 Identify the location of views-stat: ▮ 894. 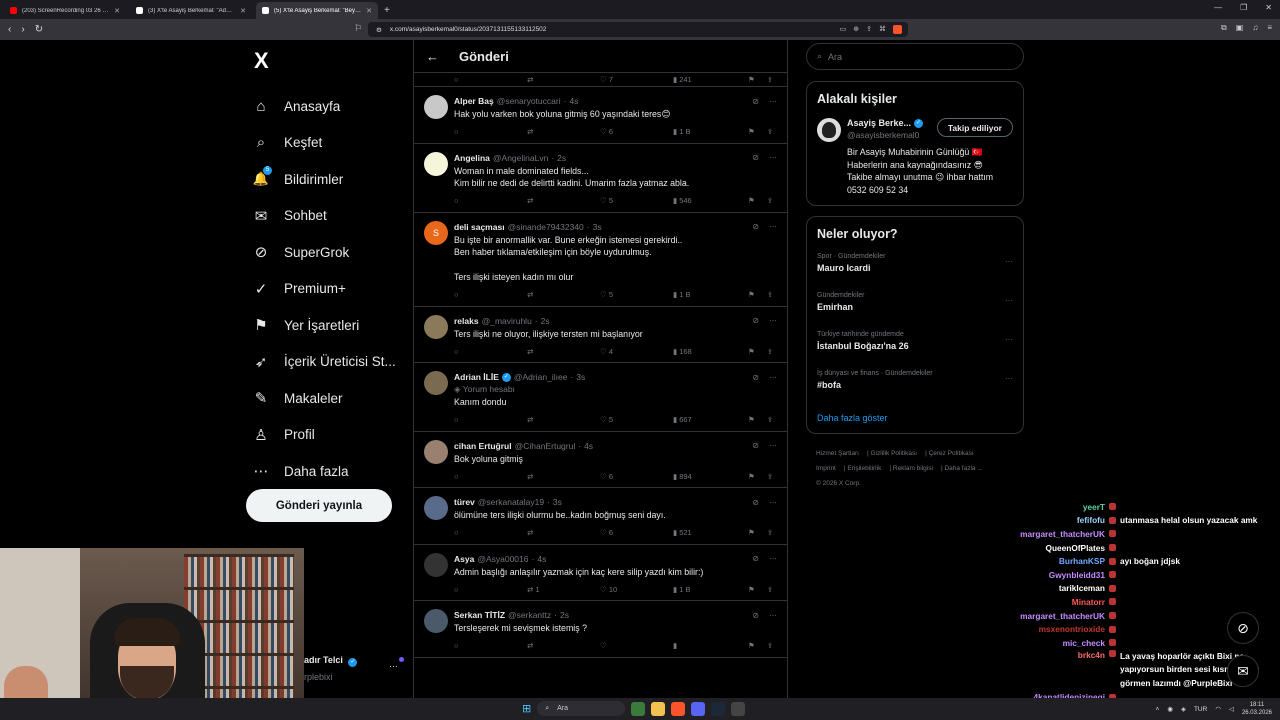
(710, 476).